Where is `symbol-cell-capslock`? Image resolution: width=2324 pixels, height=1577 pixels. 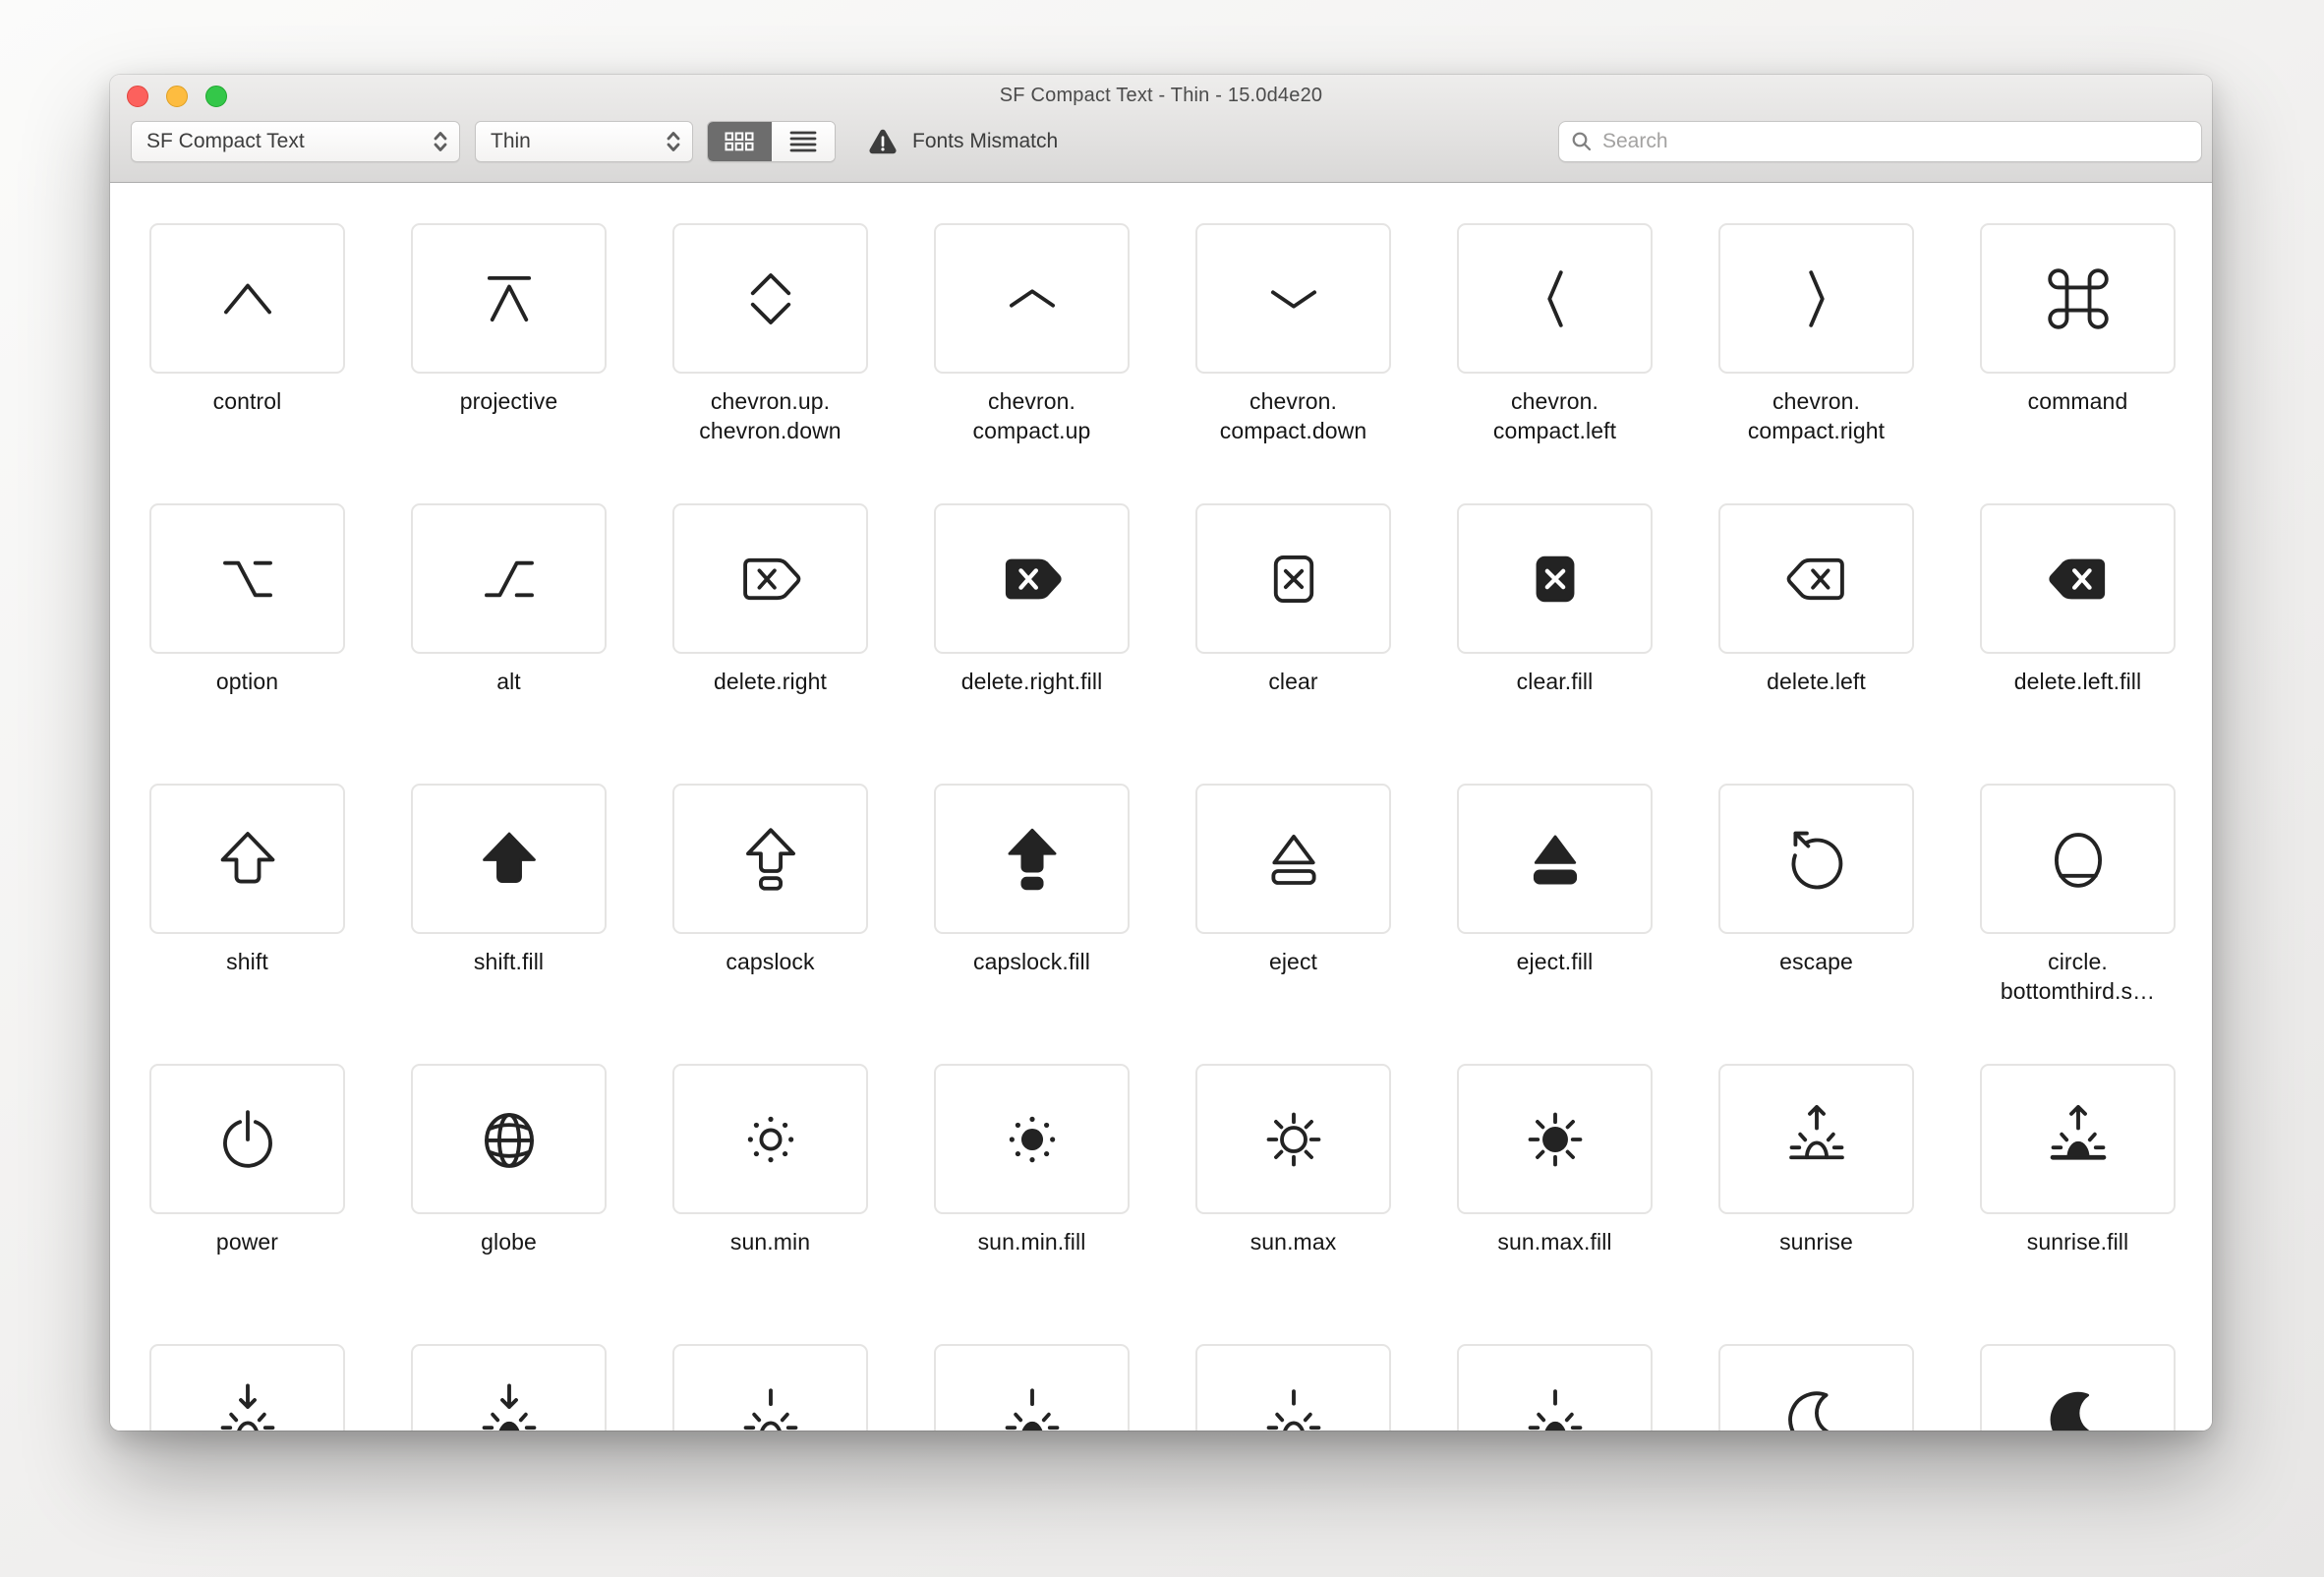 symbol-cell-capslock is located at coordinates (770, 859).